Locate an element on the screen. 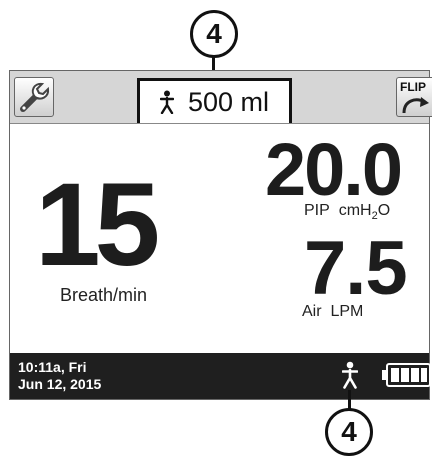 This screenshot has width=438, height=466. header-bar: 500 ml FLIP is located at coordinates (221, 97).